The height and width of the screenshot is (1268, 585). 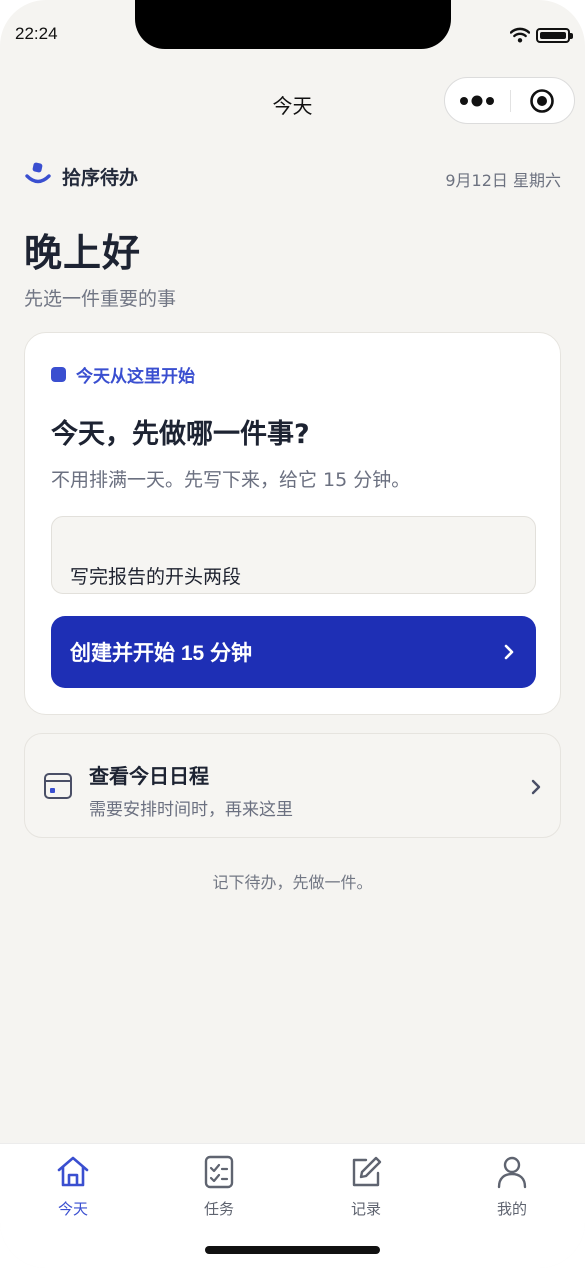 What do you see at coordinates (72, 1209) in the screenshot?
I see `tab-label-today: 今天` at bounding box center [72, 1209].